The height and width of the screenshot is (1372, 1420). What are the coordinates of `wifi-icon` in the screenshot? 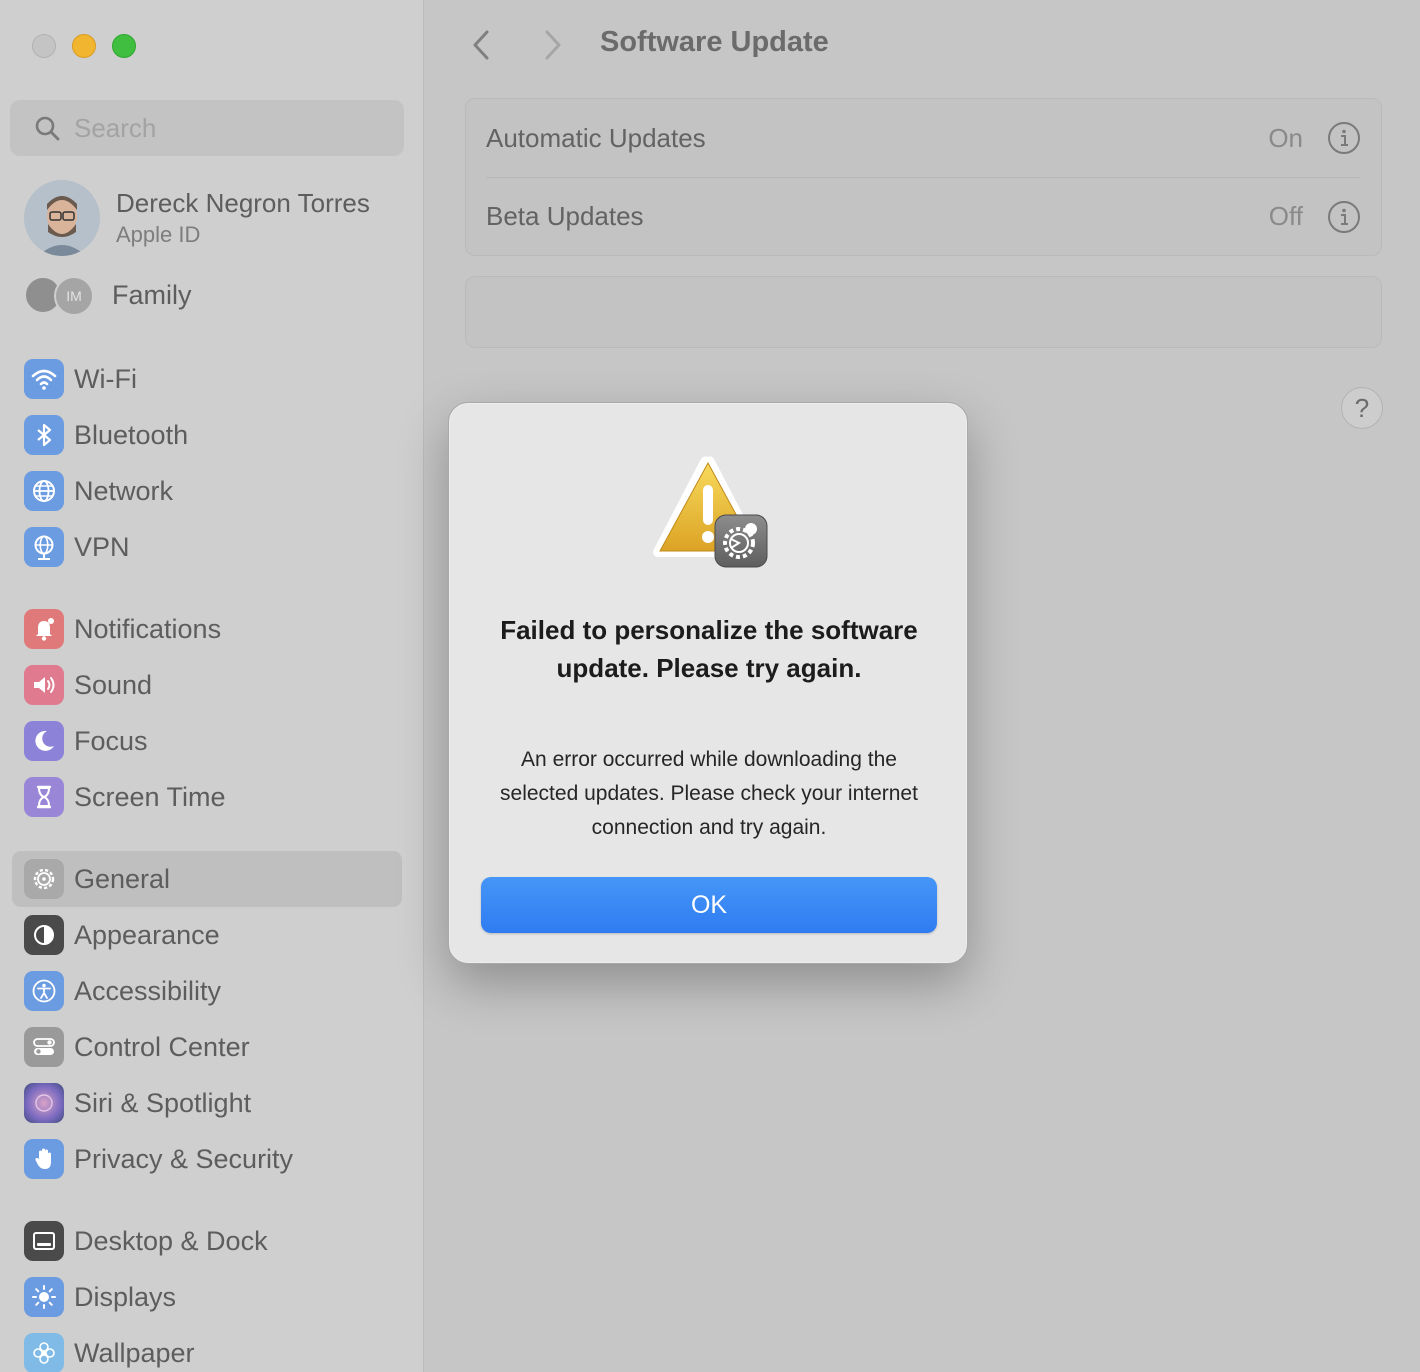 It's located at (44, 379).